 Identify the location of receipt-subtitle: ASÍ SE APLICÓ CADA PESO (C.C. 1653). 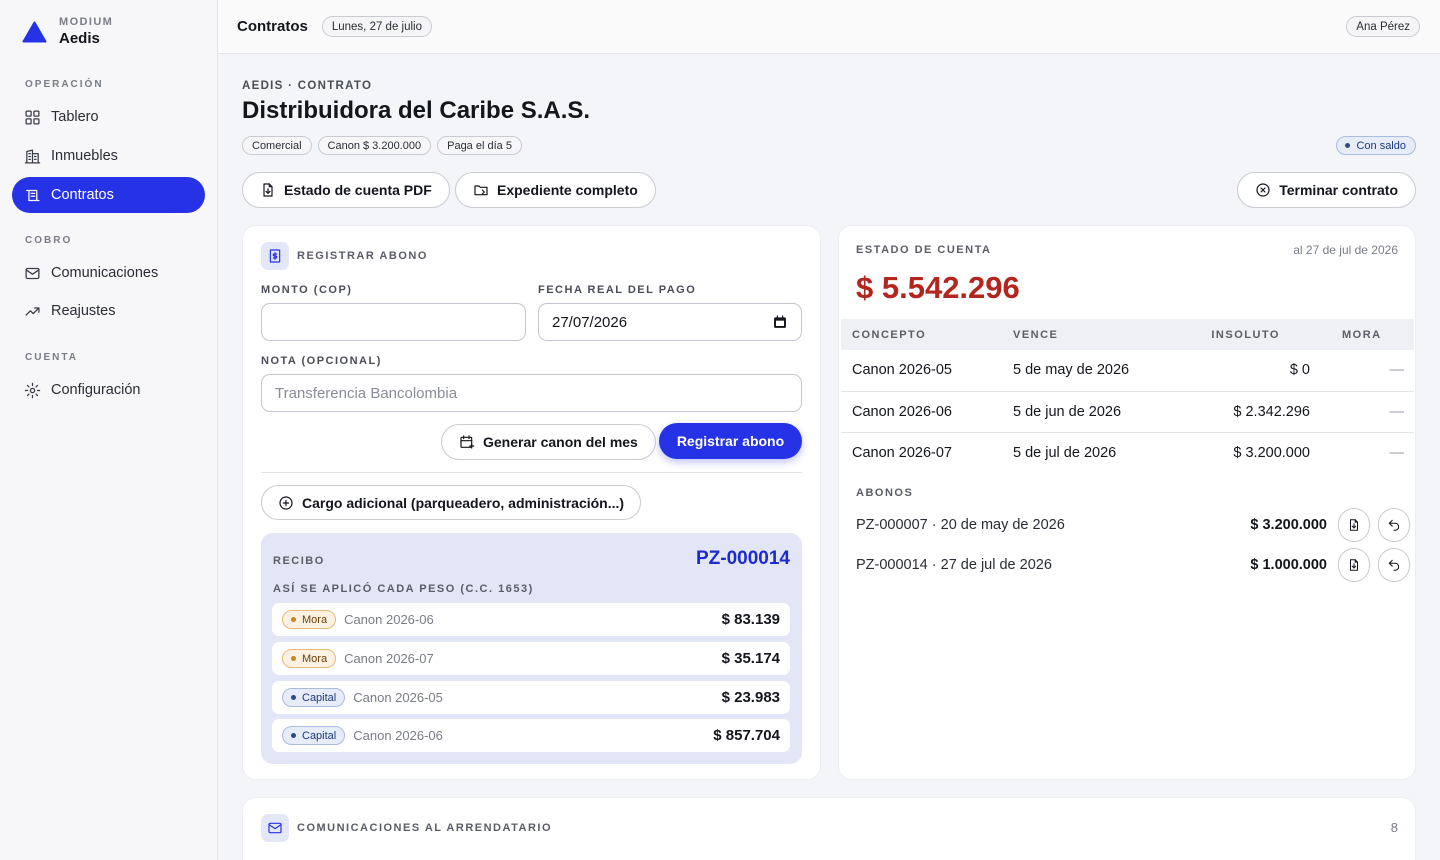
(403, 589).